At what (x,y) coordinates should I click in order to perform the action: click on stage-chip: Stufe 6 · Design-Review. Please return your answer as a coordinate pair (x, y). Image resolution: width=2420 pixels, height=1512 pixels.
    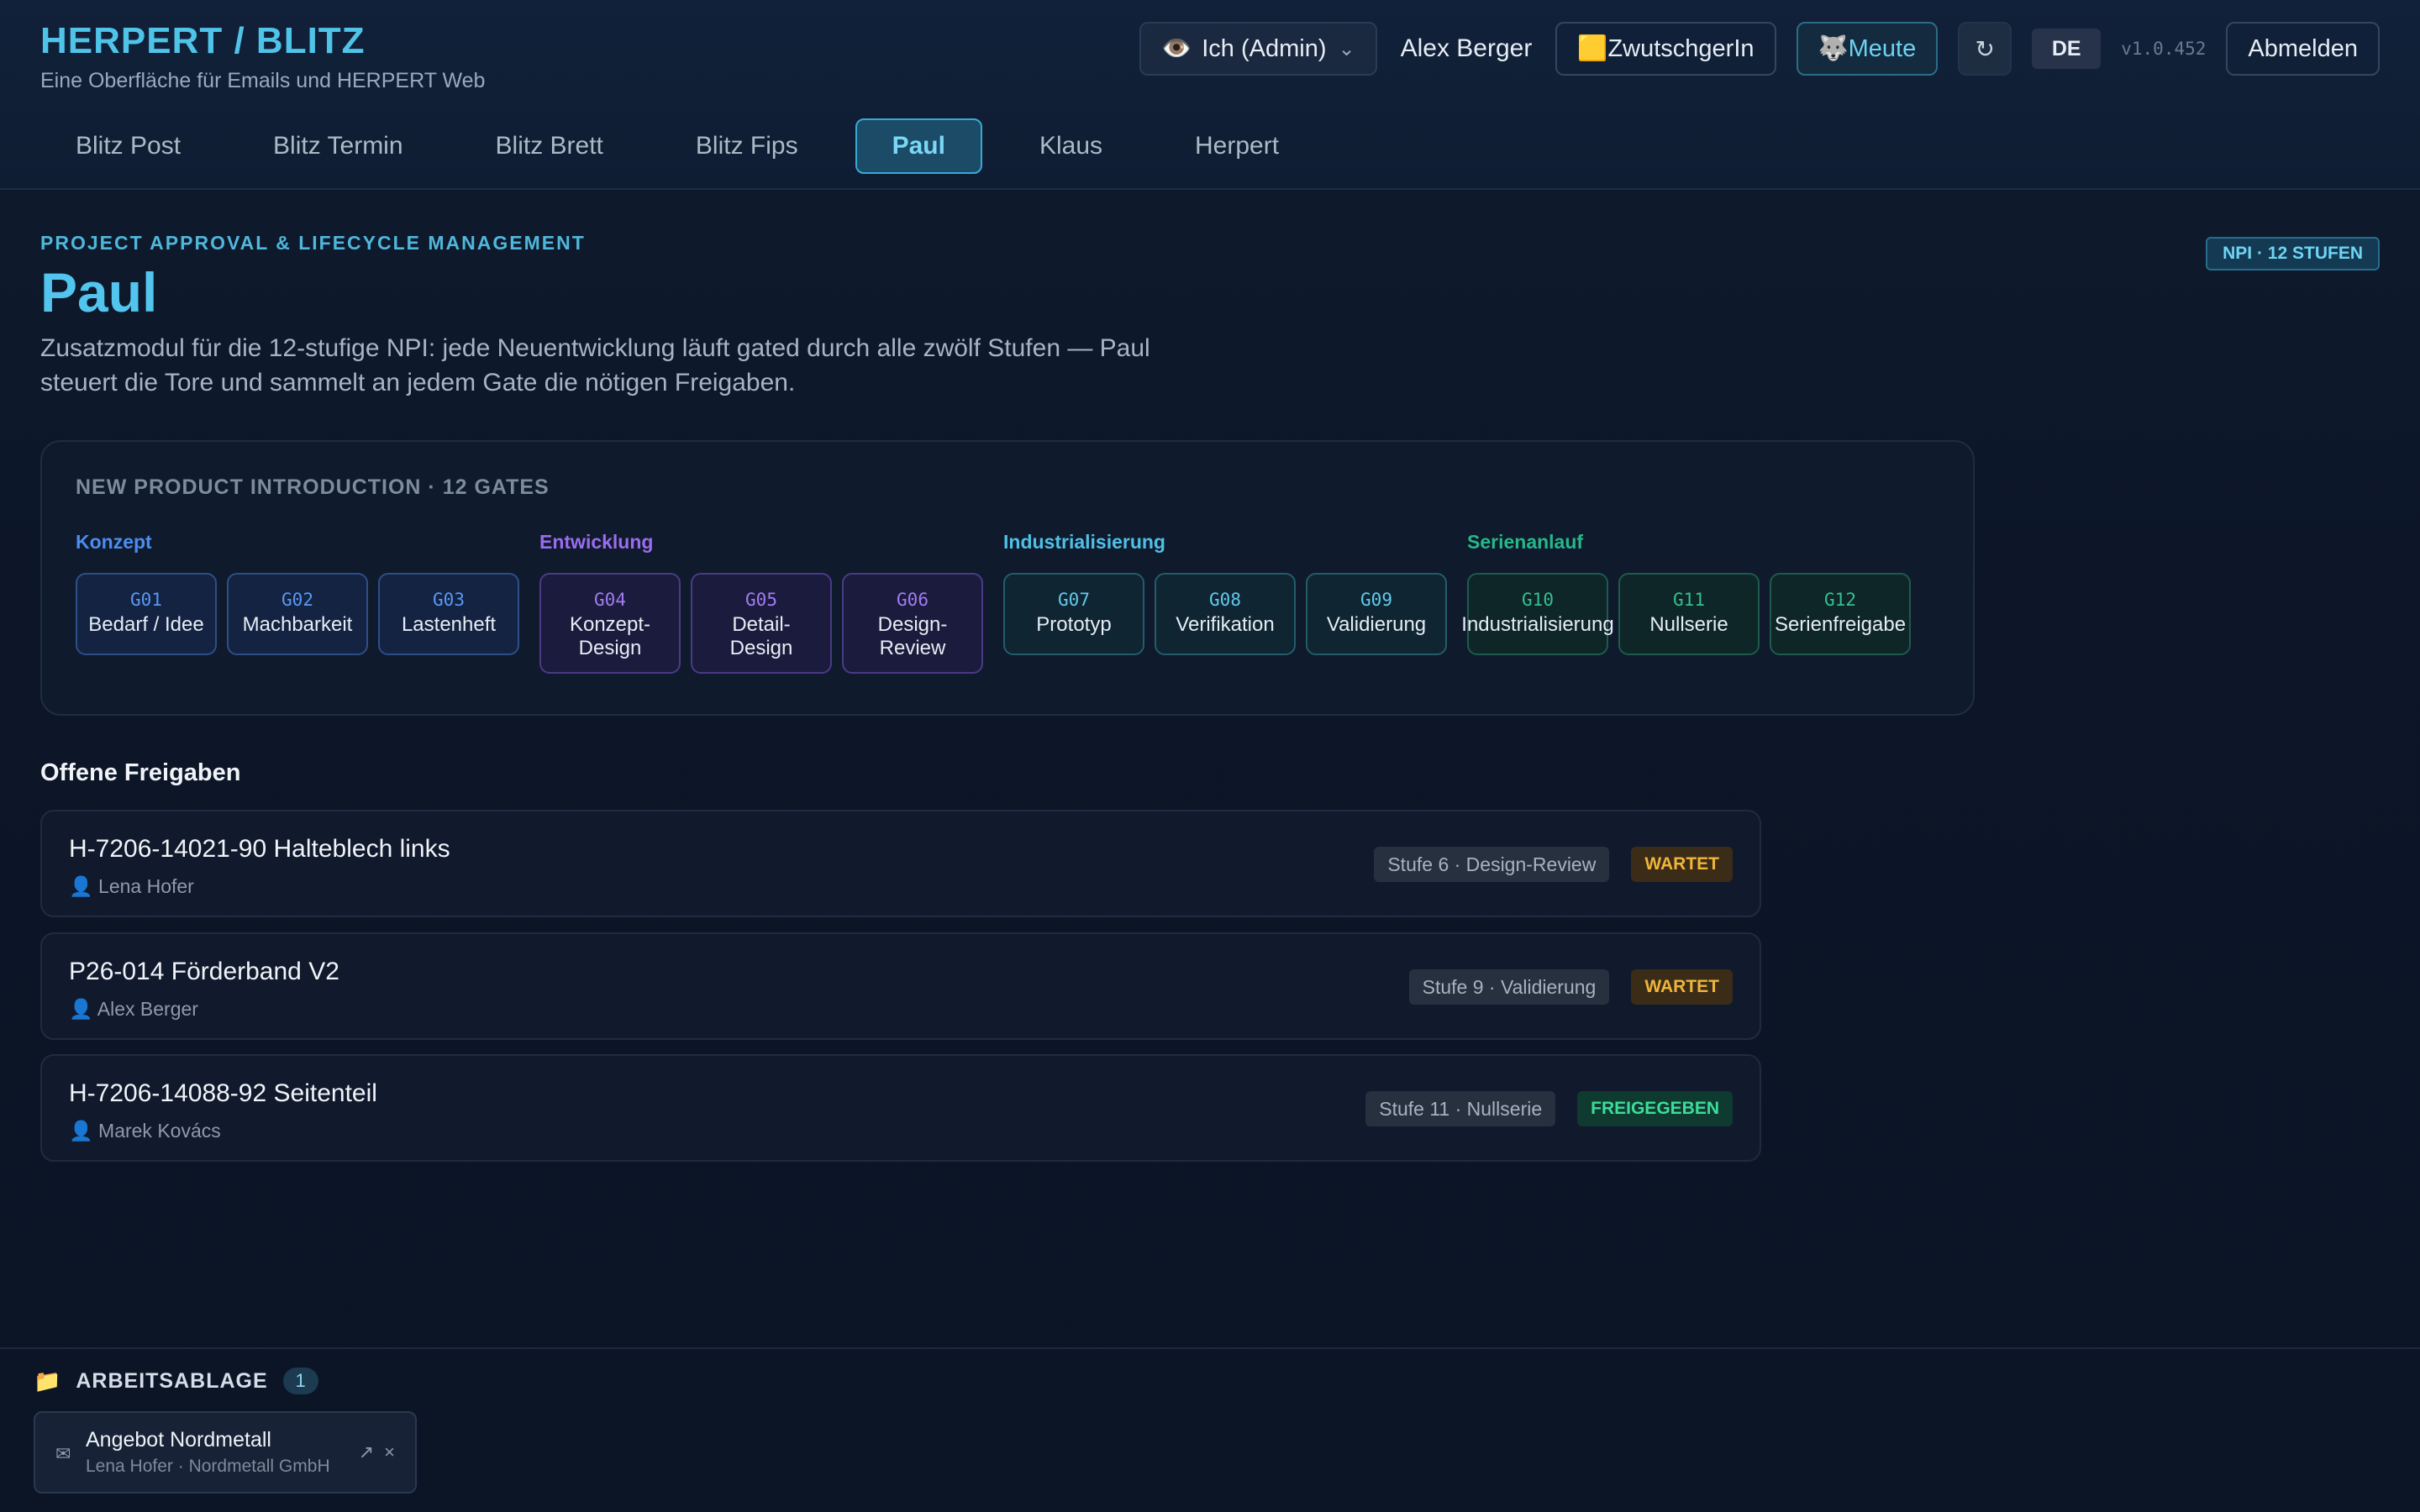
    Looking at the image, I should click on (1492, 864).